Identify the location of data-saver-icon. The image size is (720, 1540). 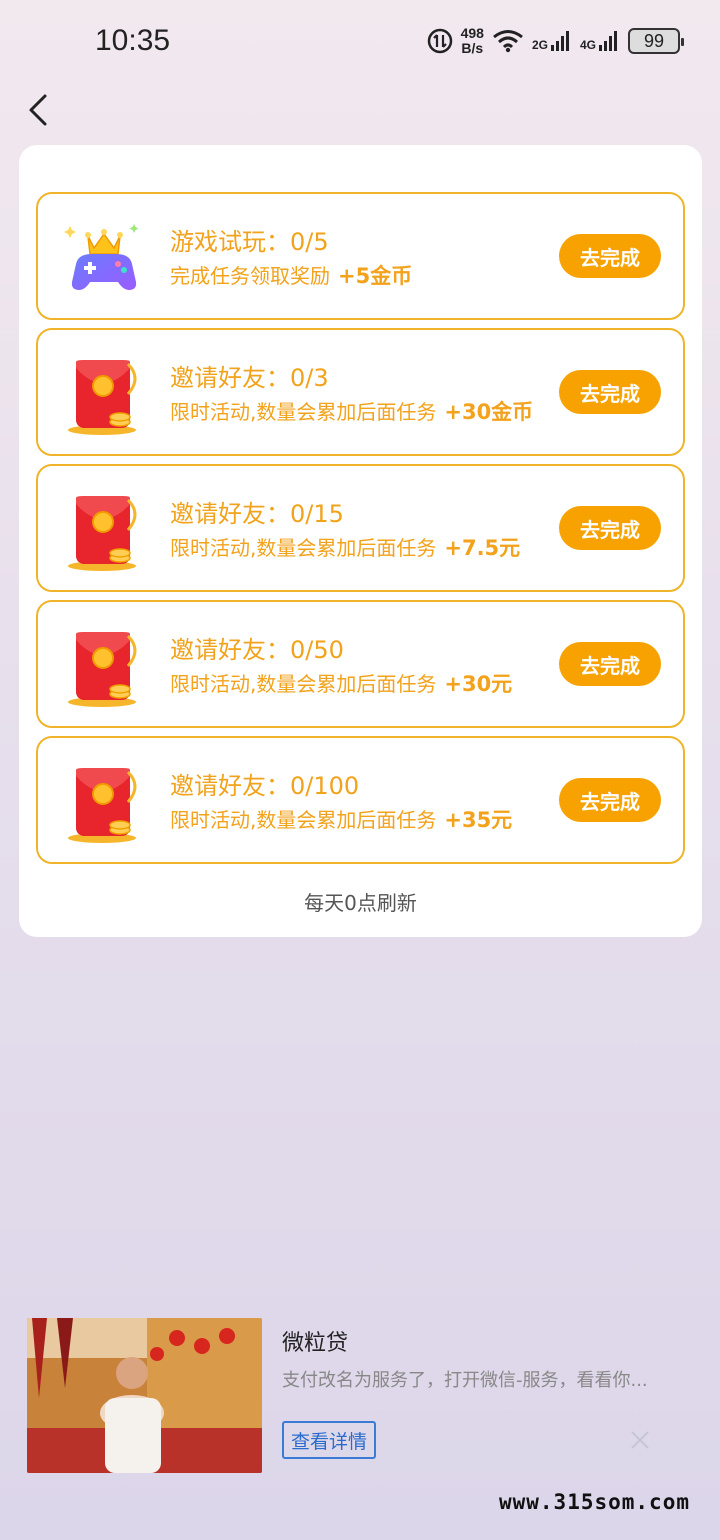
(439, 41).